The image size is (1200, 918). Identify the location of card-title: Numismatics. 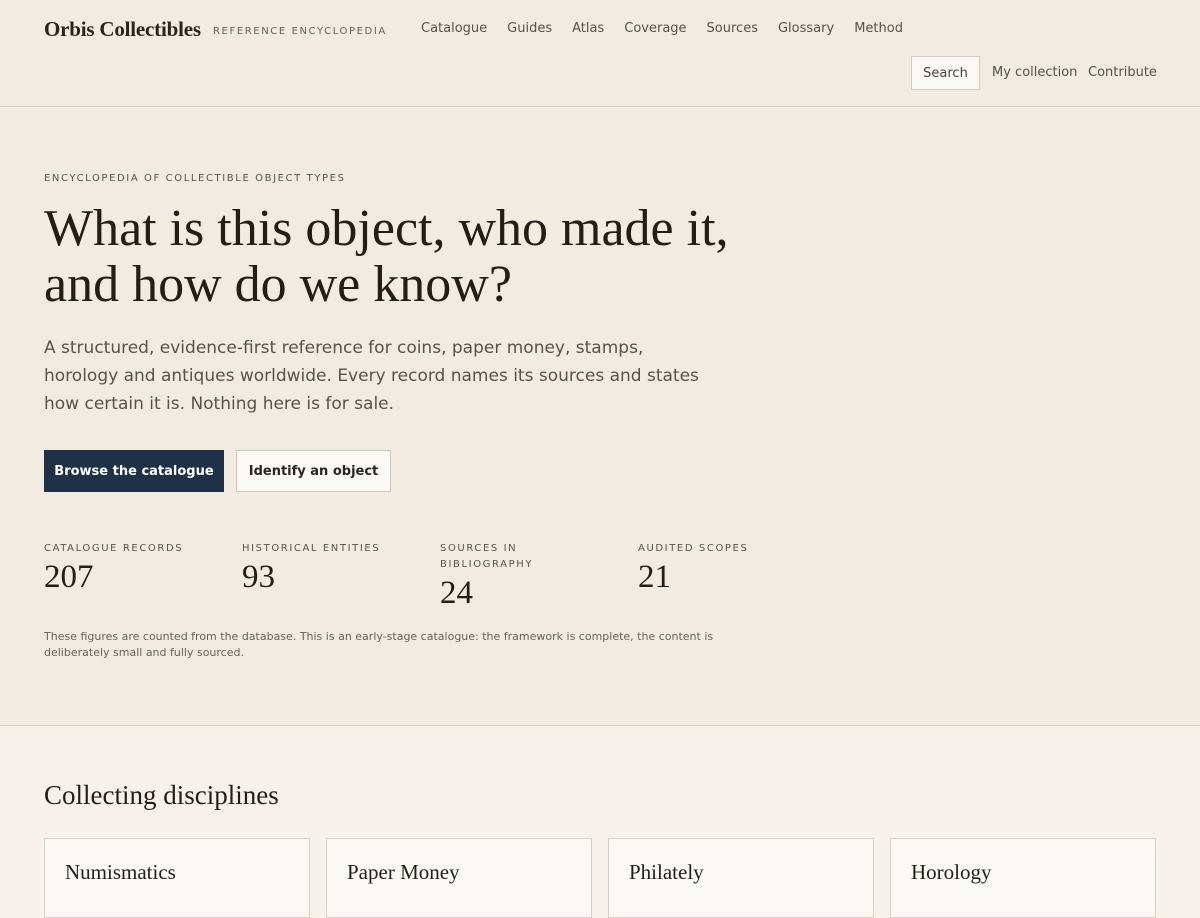
(120, 872).